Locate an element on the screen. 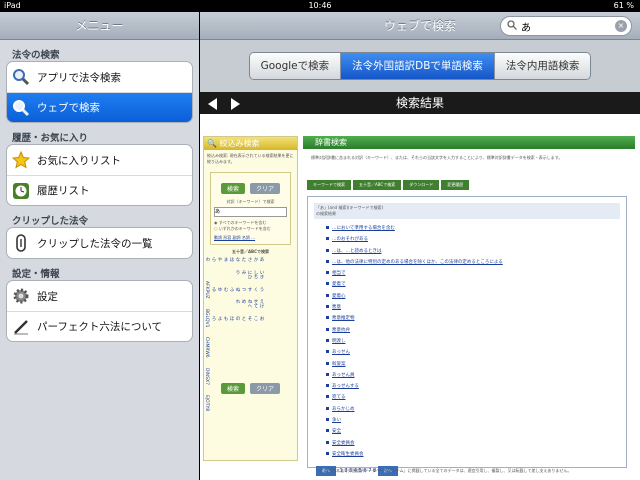 The height and width of the screenshot is (480, 640). sidebar-title: メニュー is located at coordinates (99, 26).